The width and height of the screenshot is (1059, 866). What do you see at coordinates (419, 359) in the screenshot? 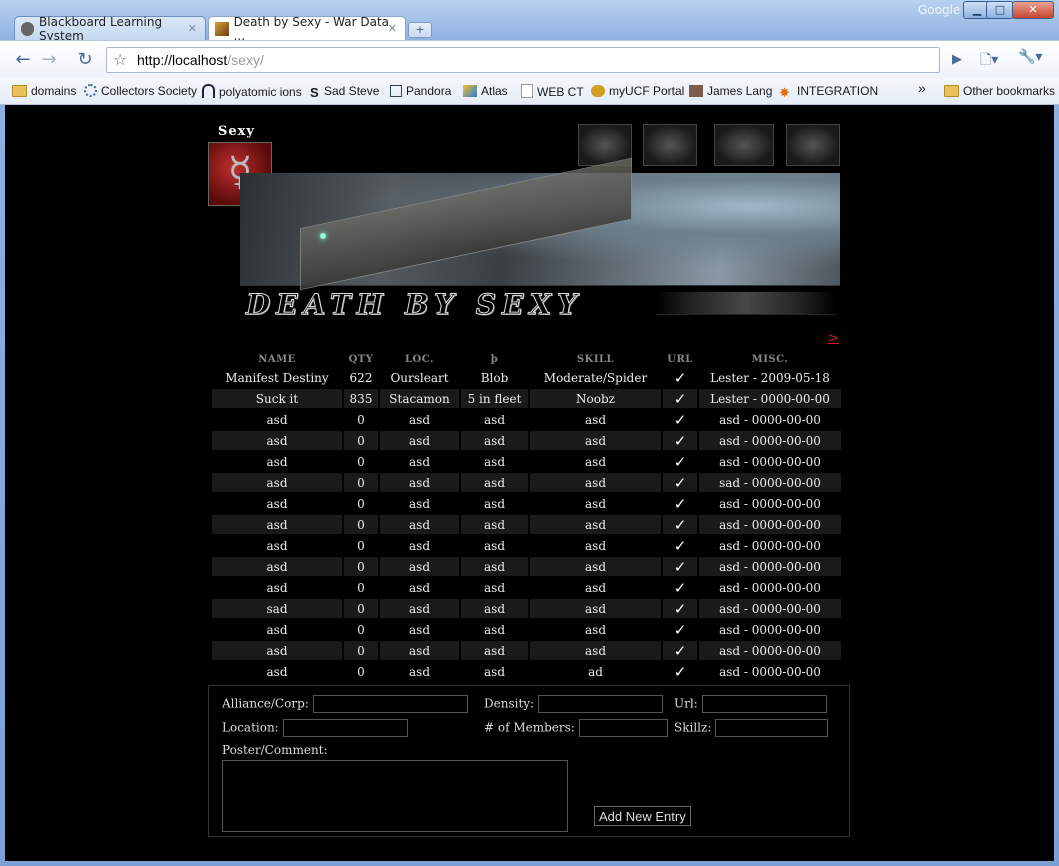
I see `col-header-loc: LOC.` at bounding box center [419, 359].